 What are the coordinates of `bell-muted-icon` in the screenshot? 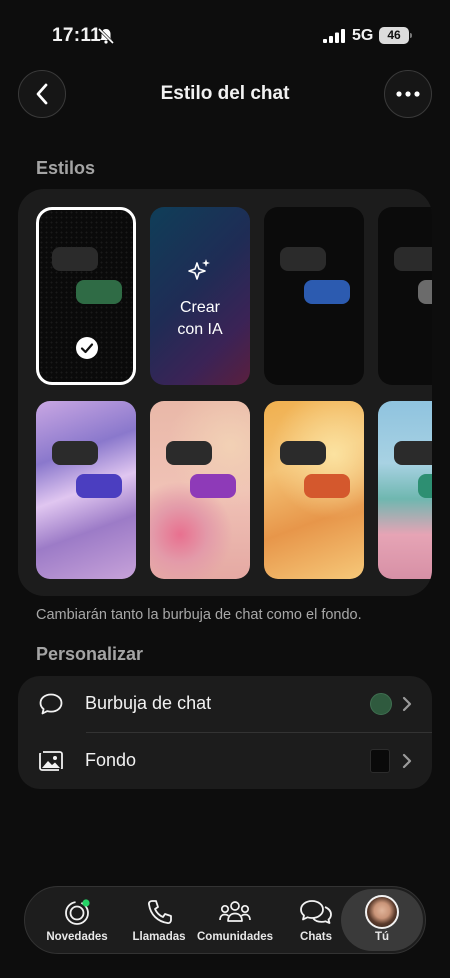 It's located at (106, 36).